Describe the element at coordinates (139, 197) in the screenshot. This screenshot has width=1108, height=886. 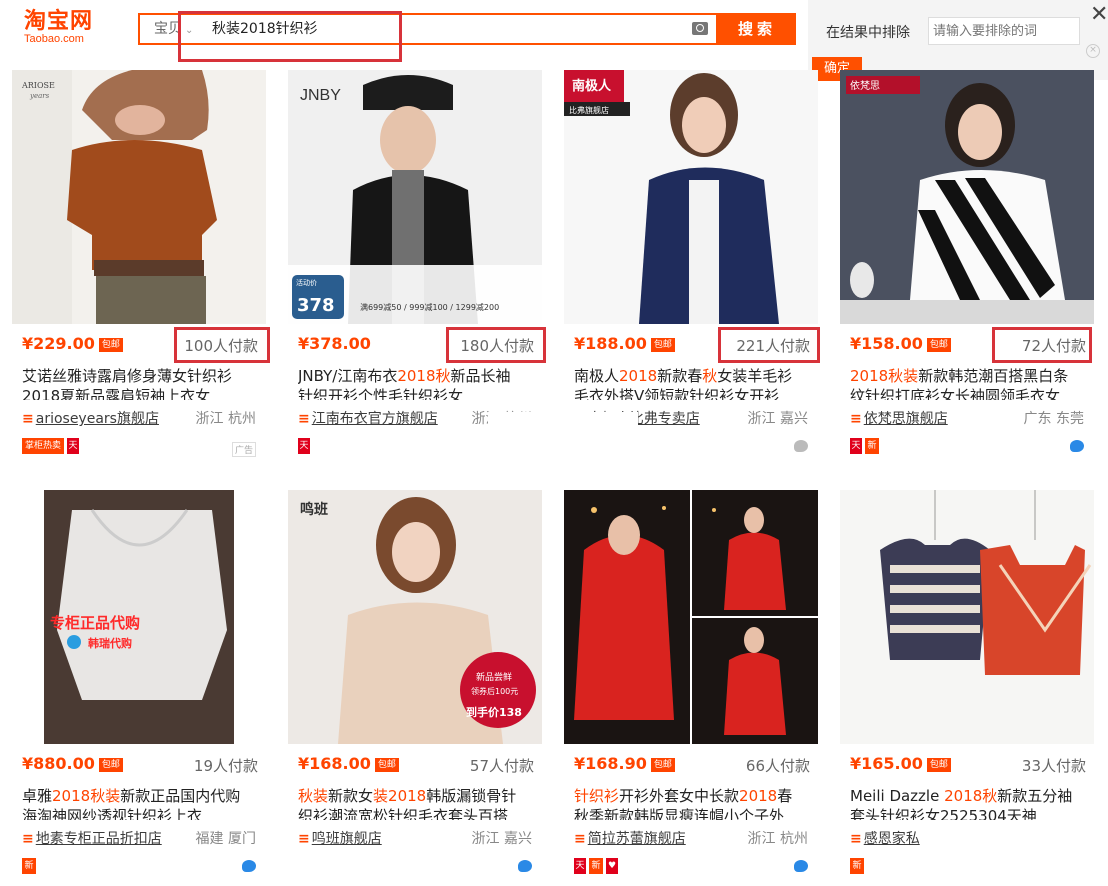
I see `product-image: ARIOSE years` at that location.